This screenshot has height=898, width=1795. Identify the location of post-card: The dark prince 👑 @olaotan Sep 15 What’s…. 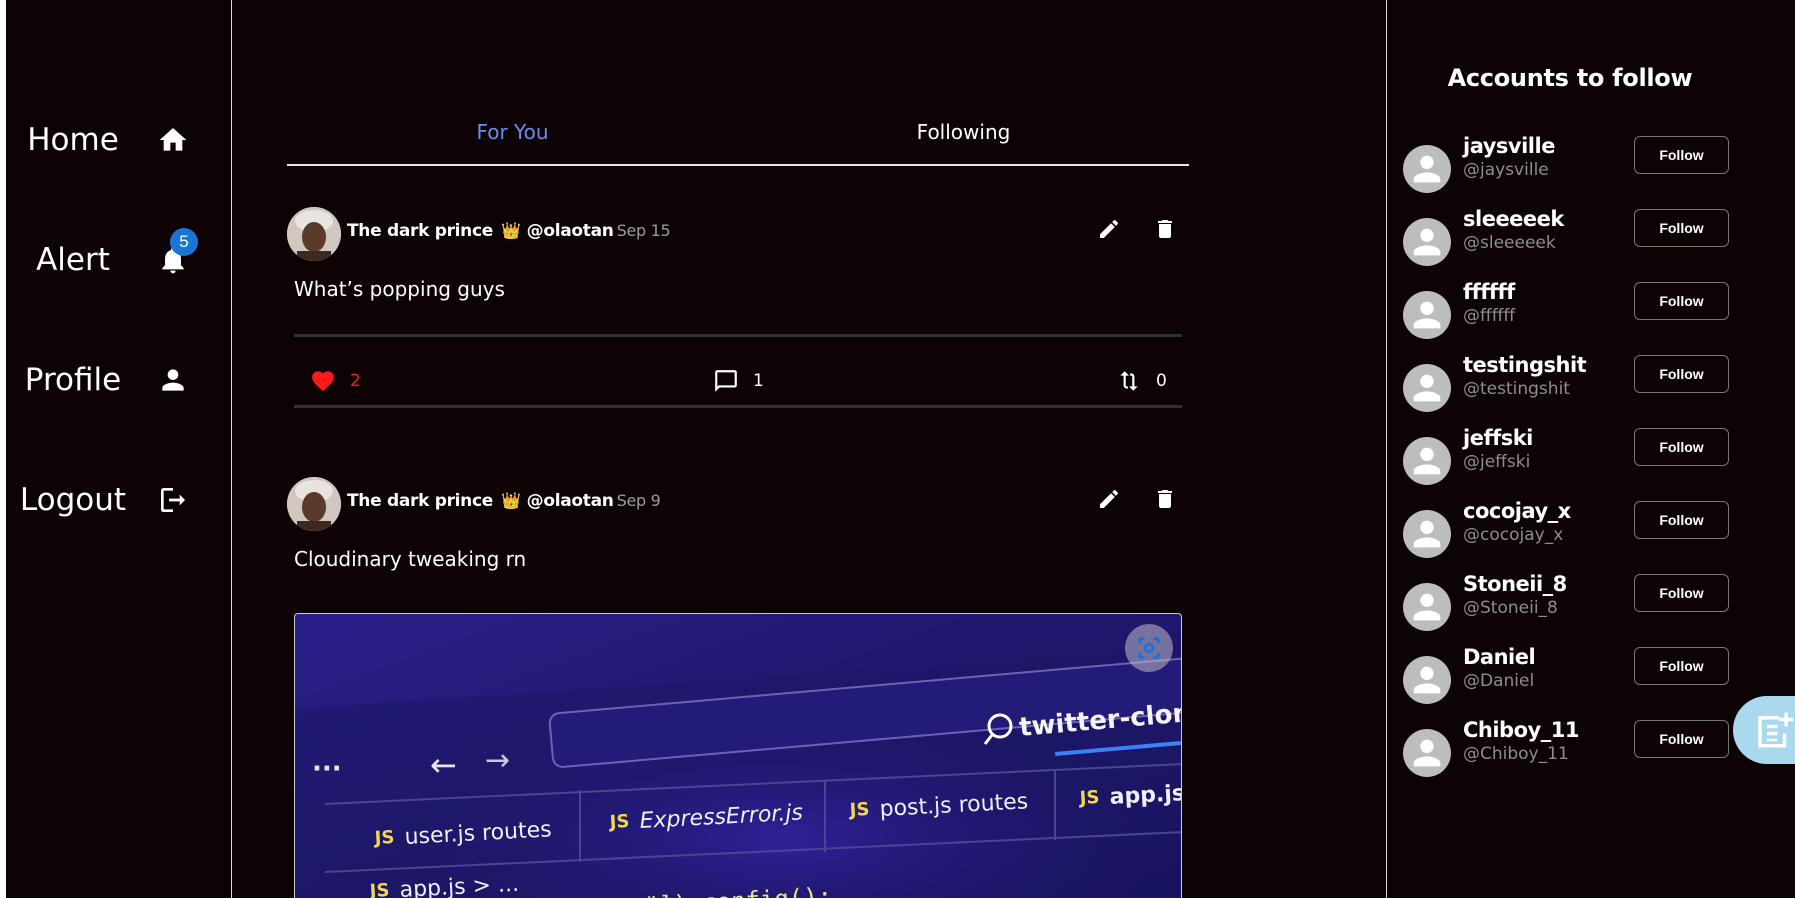
(738, 312).